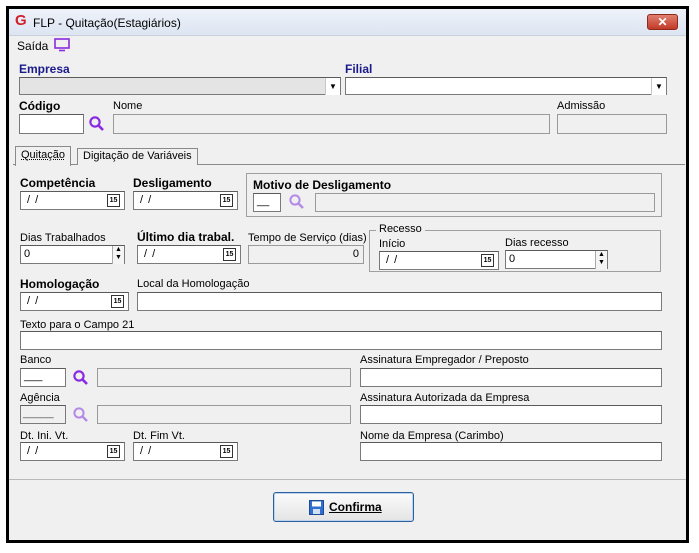  What do you see at coordinates (33, 376) in the screenshot?
I see `banco-code-value: ___` at bounding box center [33, 376].